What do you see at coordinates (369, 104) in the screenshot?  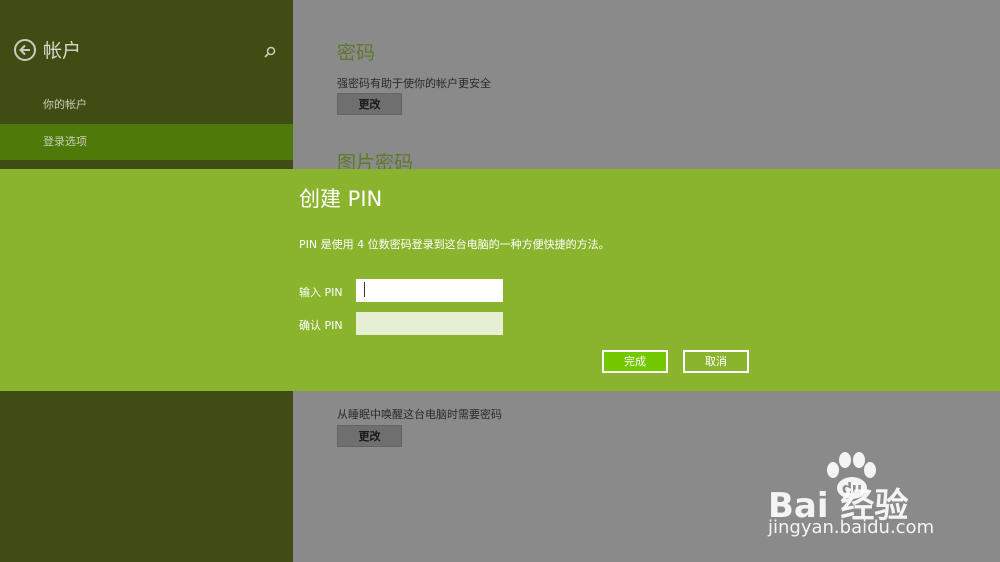 I see `change-password-button: 更改` at bounding box center [369, 104].